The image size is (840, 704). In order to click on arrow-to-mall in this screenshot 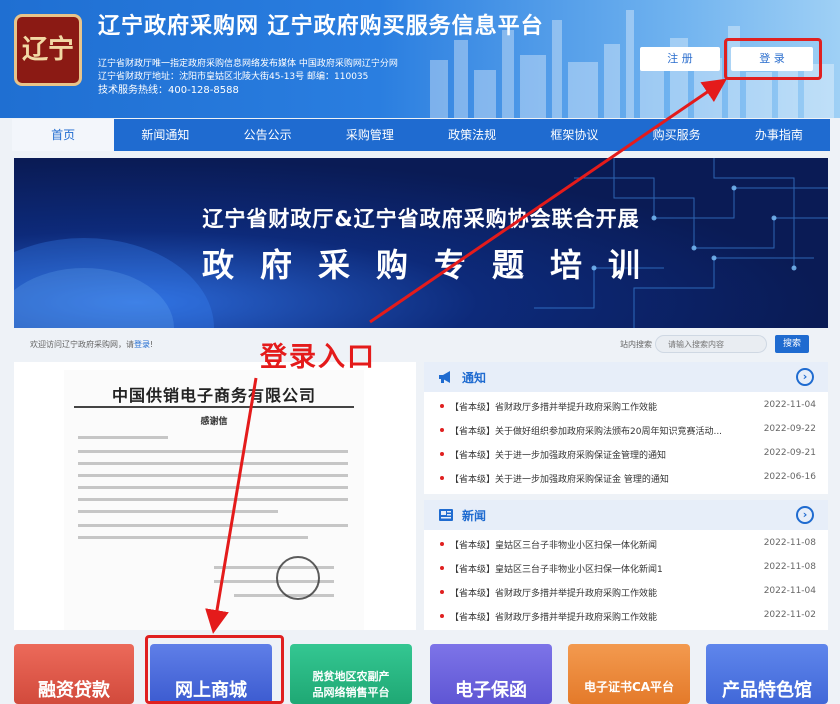, I will do `click(231, 505)`.